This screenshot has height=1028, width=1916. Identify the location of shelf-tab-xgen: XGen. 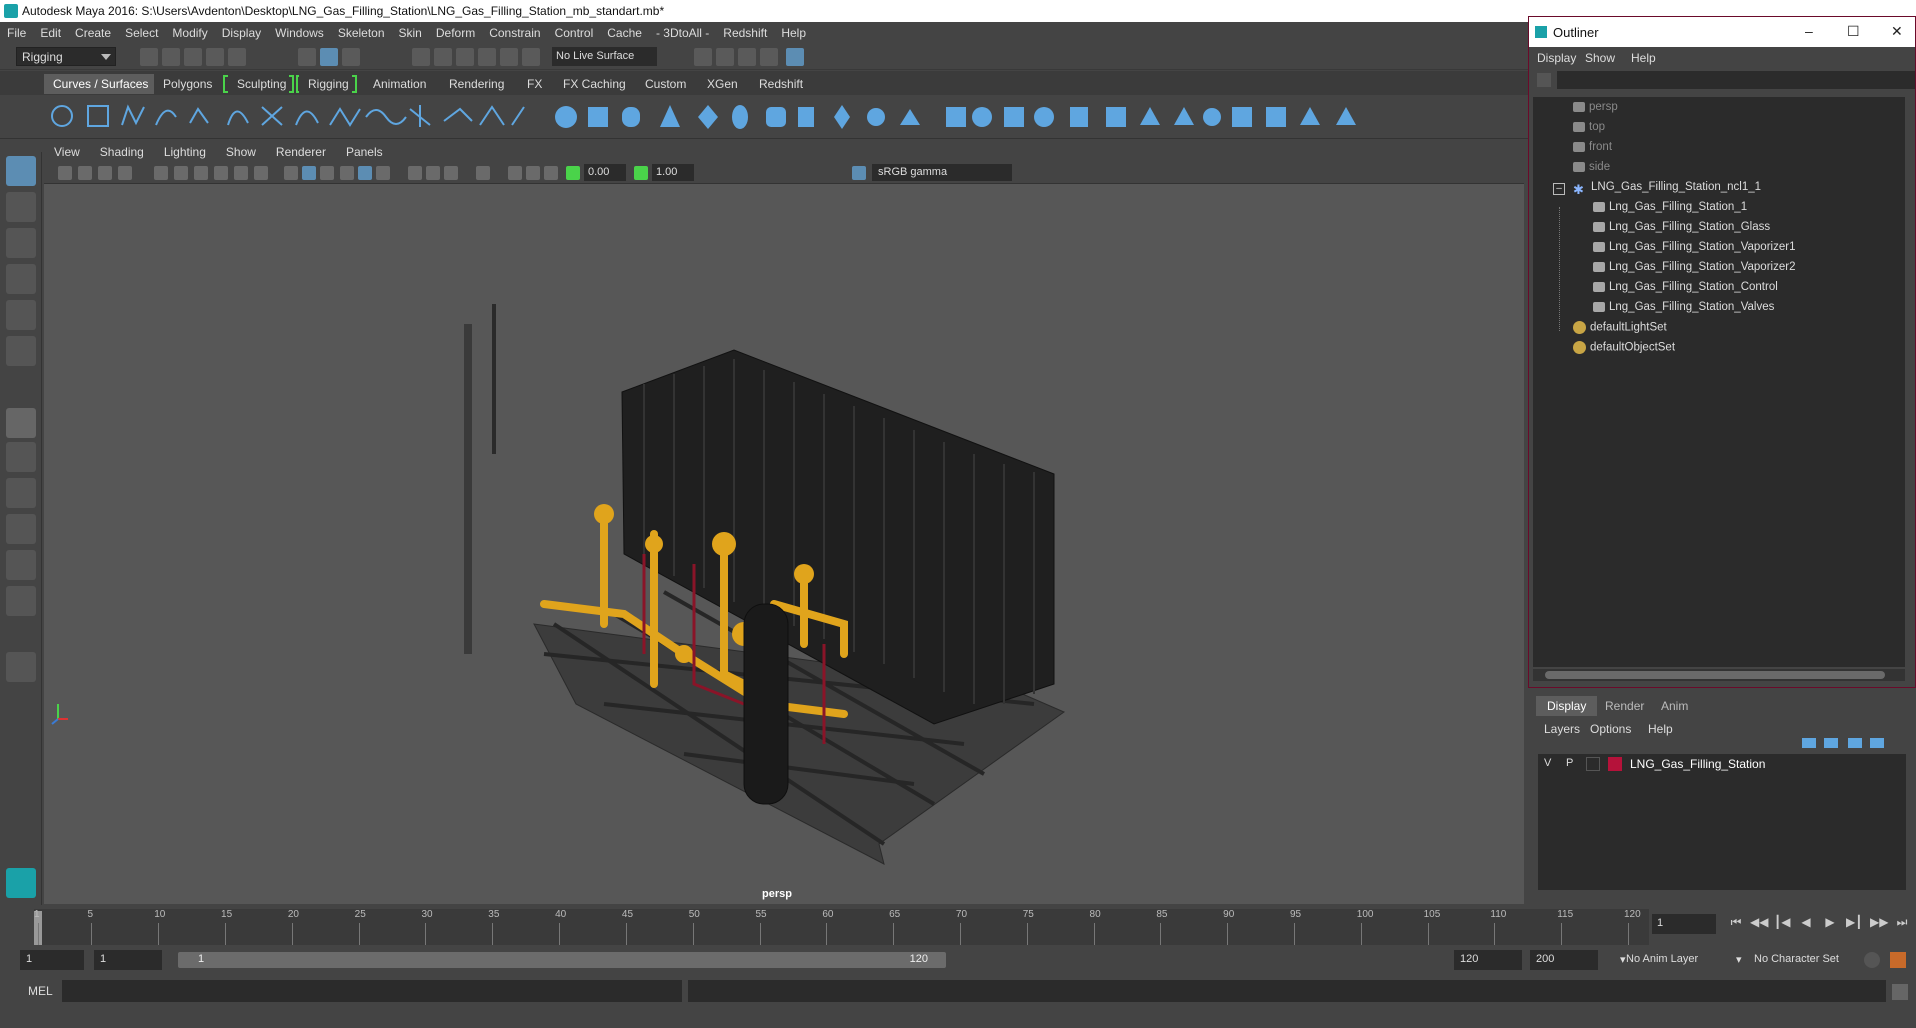
(722, 84).